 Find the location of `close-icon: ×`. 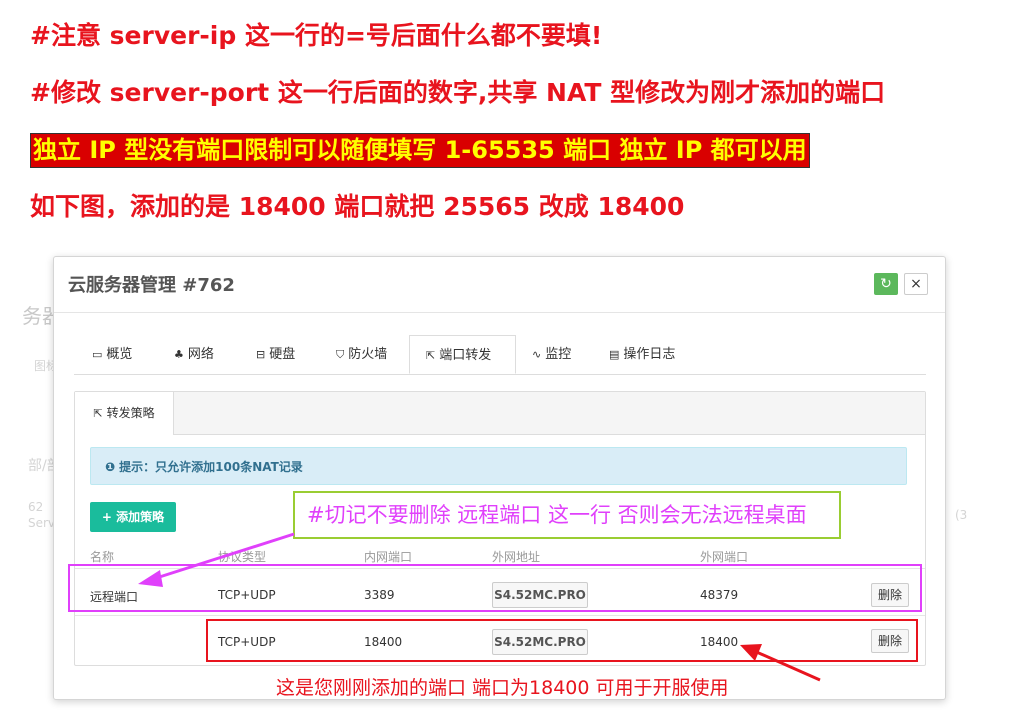

close-icon: × is located at coordinates (916, 284).